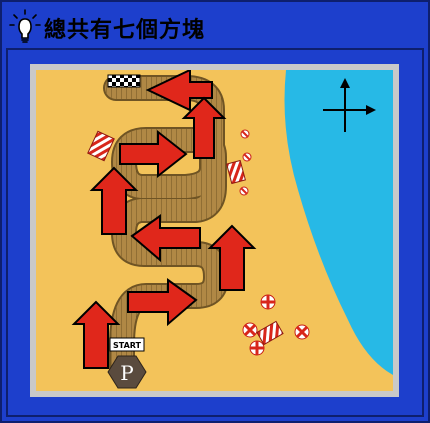 This screenshot has width=430, height=423. Describe the element at coordinates (125, 30) in the screenshot. I see `puzzle-title: 總共有七個方塊` at that location.